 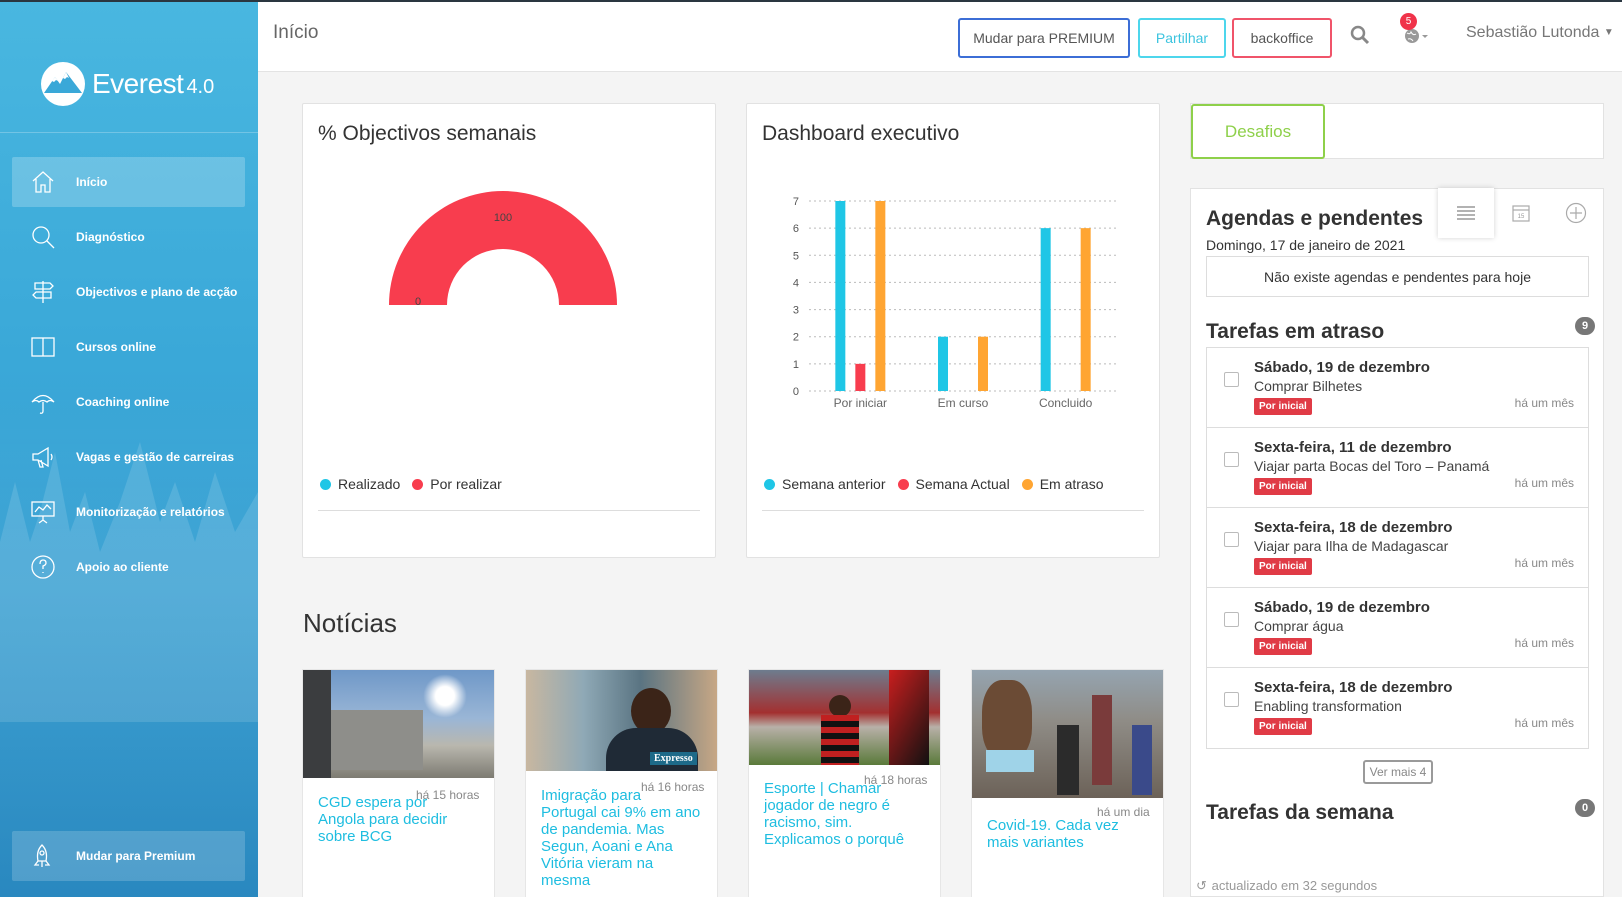 I want to click on backoffice-button: backoffice, so click(x=1282, y=38).